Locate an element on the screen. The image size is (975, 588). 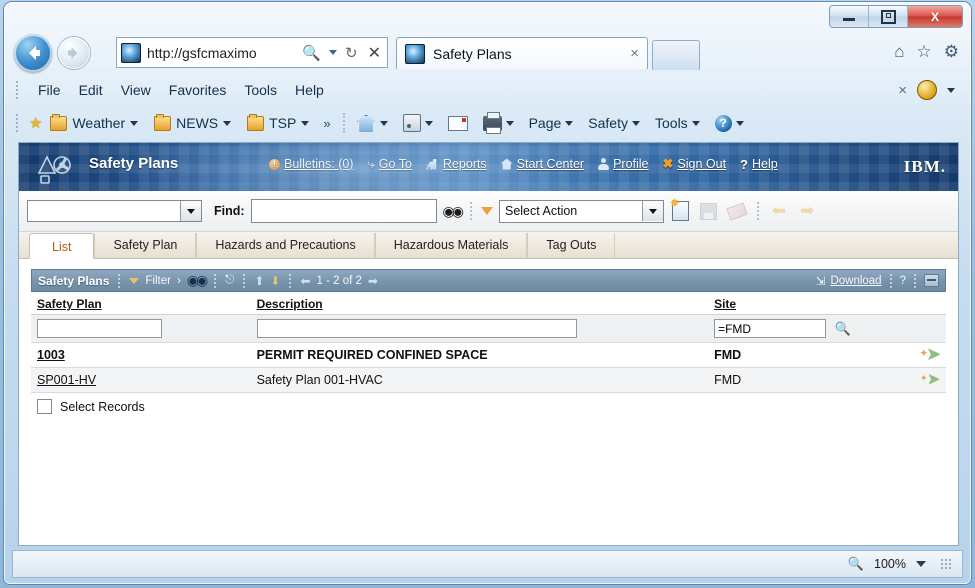
nav-link-reports: Reports is located at coordinates (456, 164).